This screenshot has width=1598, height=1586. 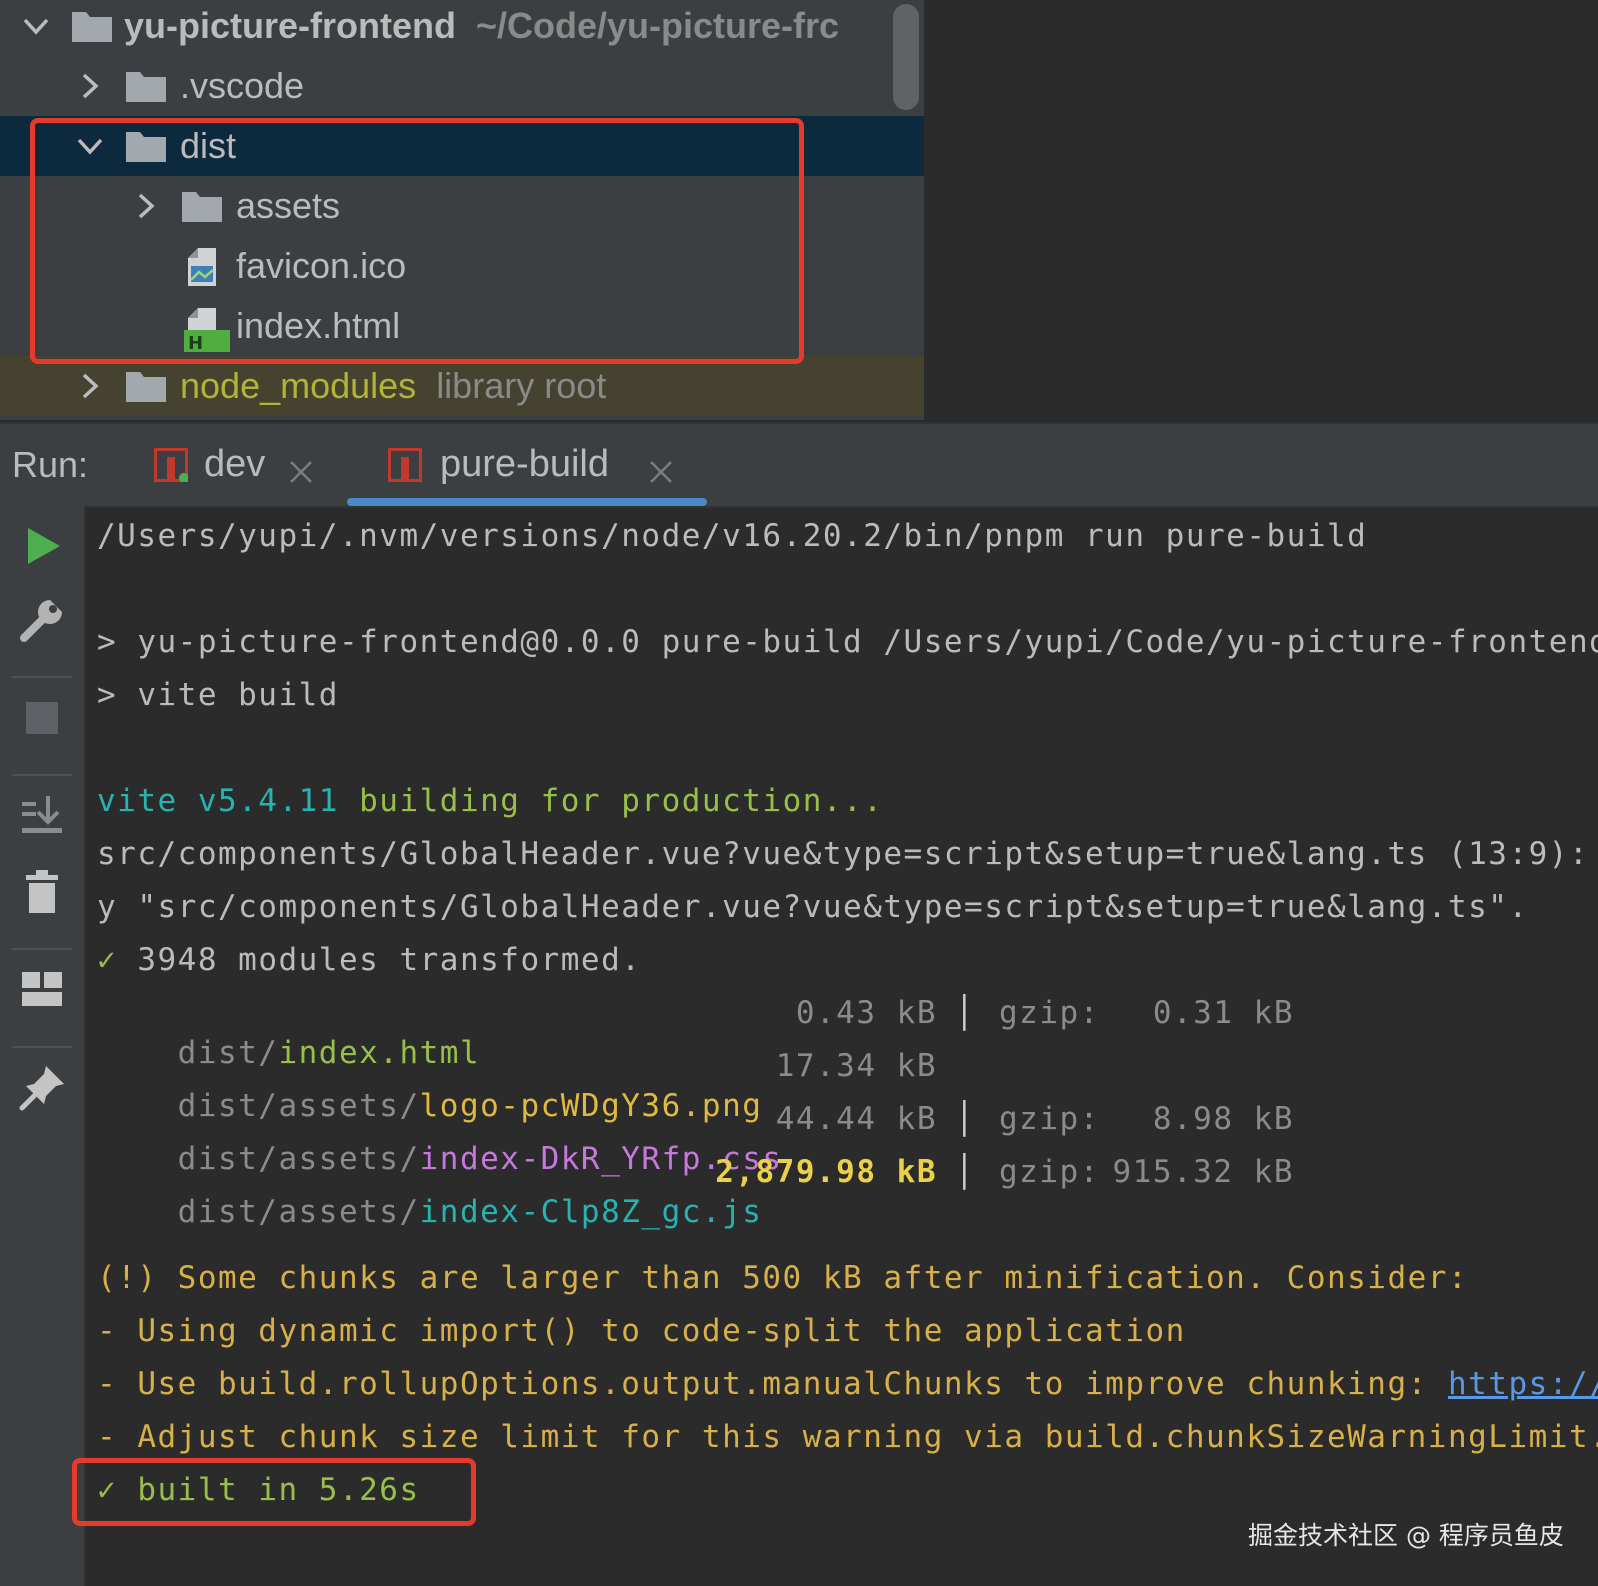 I want to click on gzip-size: 8.98 kB, so click(x=1223, y=1119).